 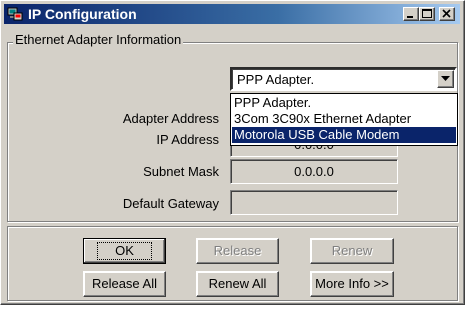 I want to click on more-info-button: More Info >>, so click(x=352, y=284).